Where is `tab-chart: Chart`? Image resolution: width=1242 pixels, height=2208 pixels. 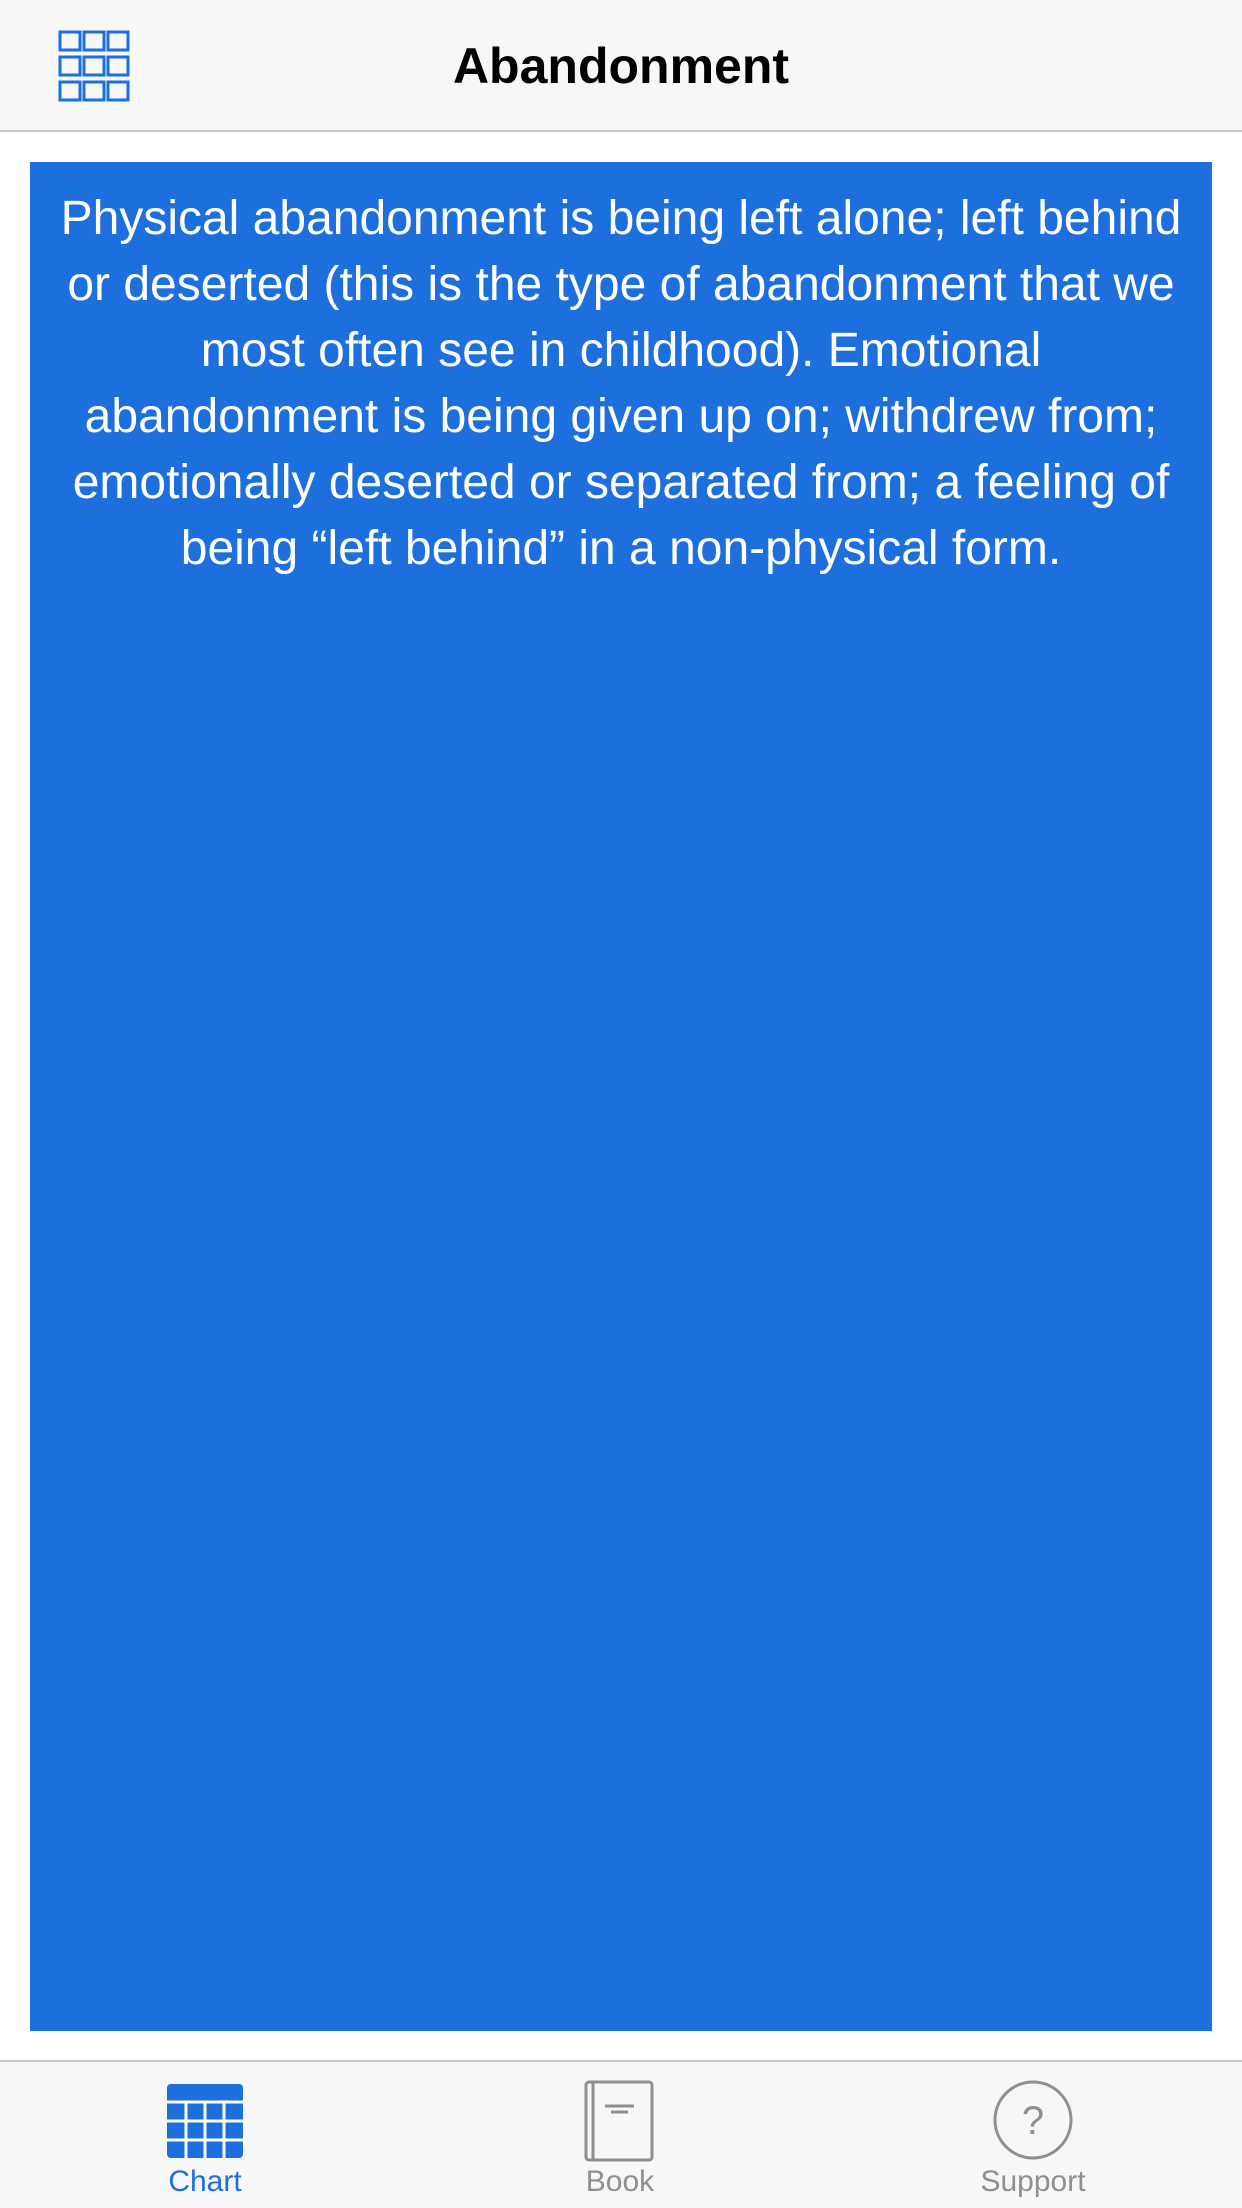 tab-chart: Chart is located at coordinates (205, 2142).